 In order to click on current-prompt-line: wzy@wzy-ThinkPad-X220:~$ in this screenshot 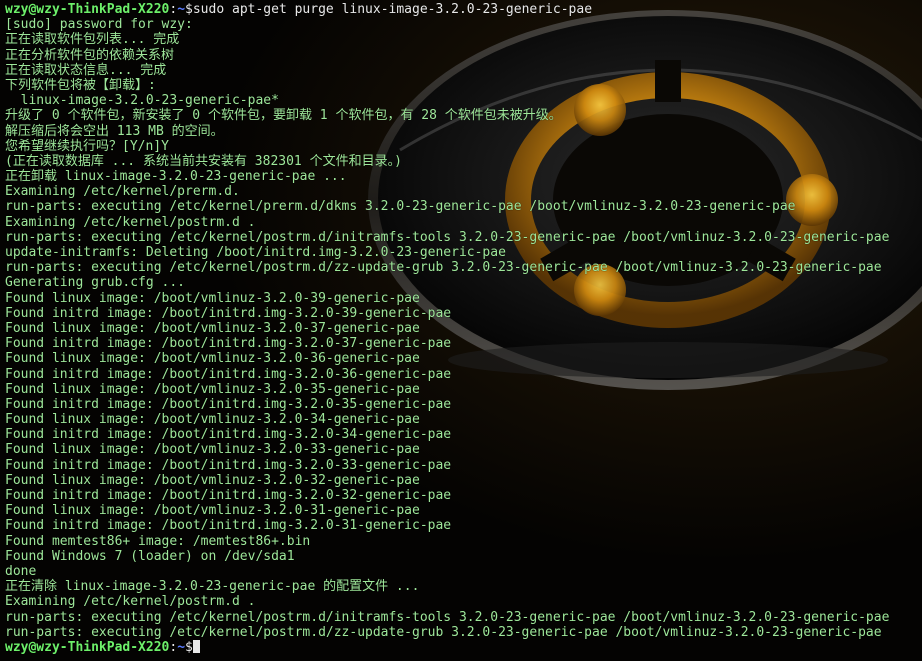, I will do `click(463, 647)`.